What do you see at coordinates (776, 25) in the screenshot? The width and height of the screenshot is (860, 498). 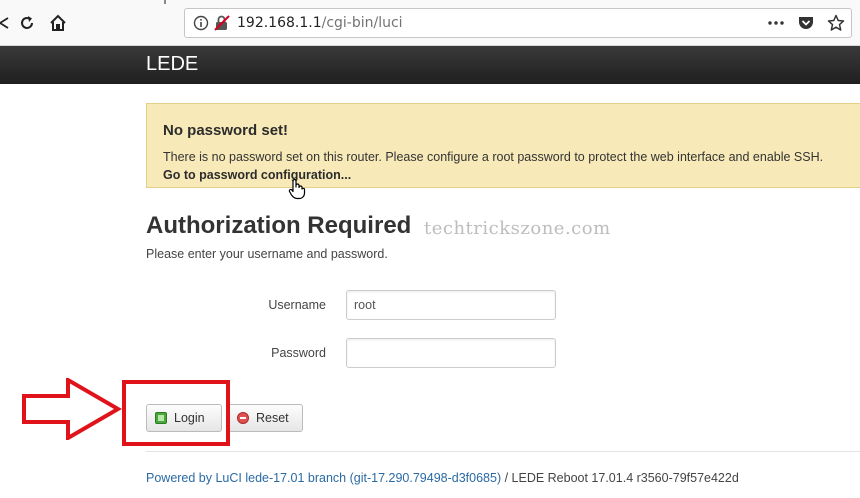 I see `ellipsis-icon` at bounding box center [776, 25].